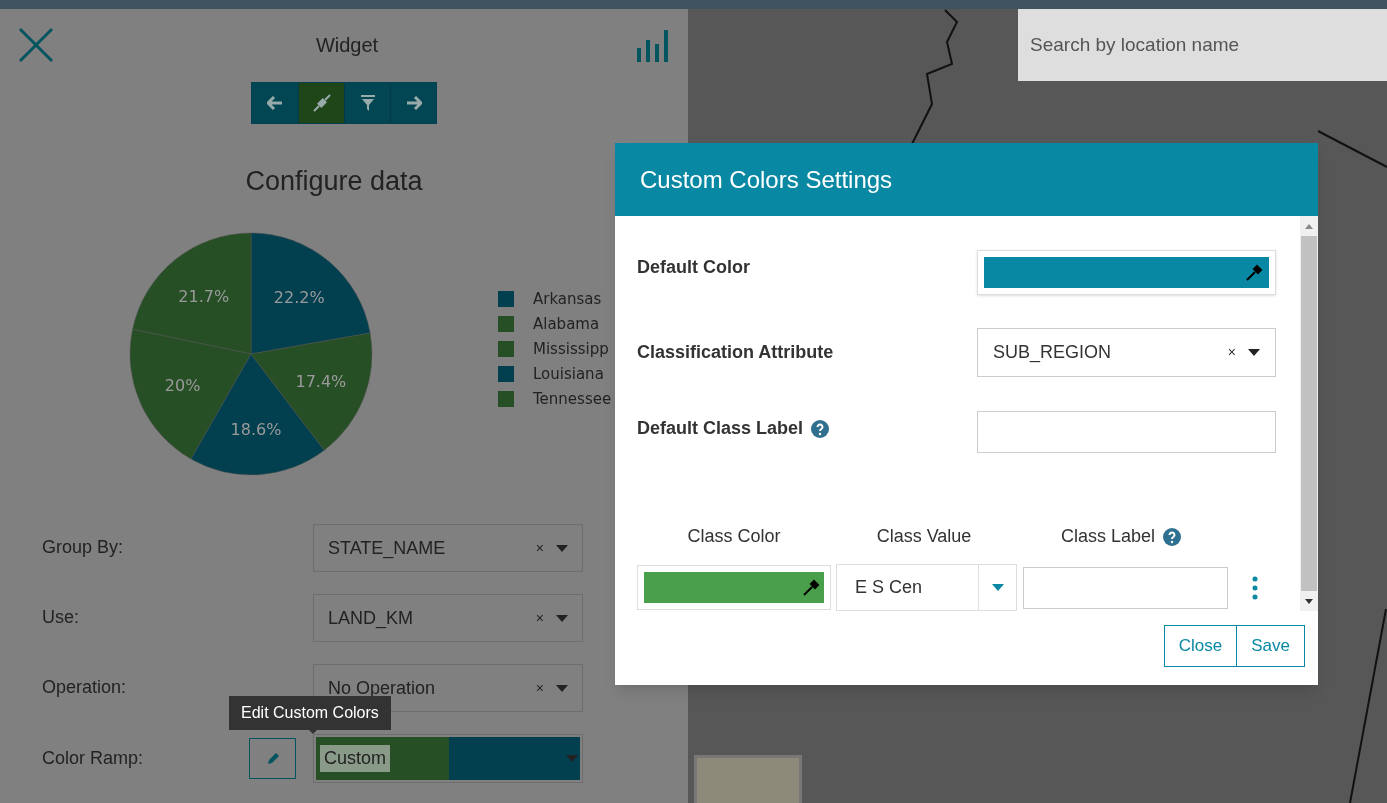  I want to click on dialog-title: Custom Colors Settings, so click(766, 179).